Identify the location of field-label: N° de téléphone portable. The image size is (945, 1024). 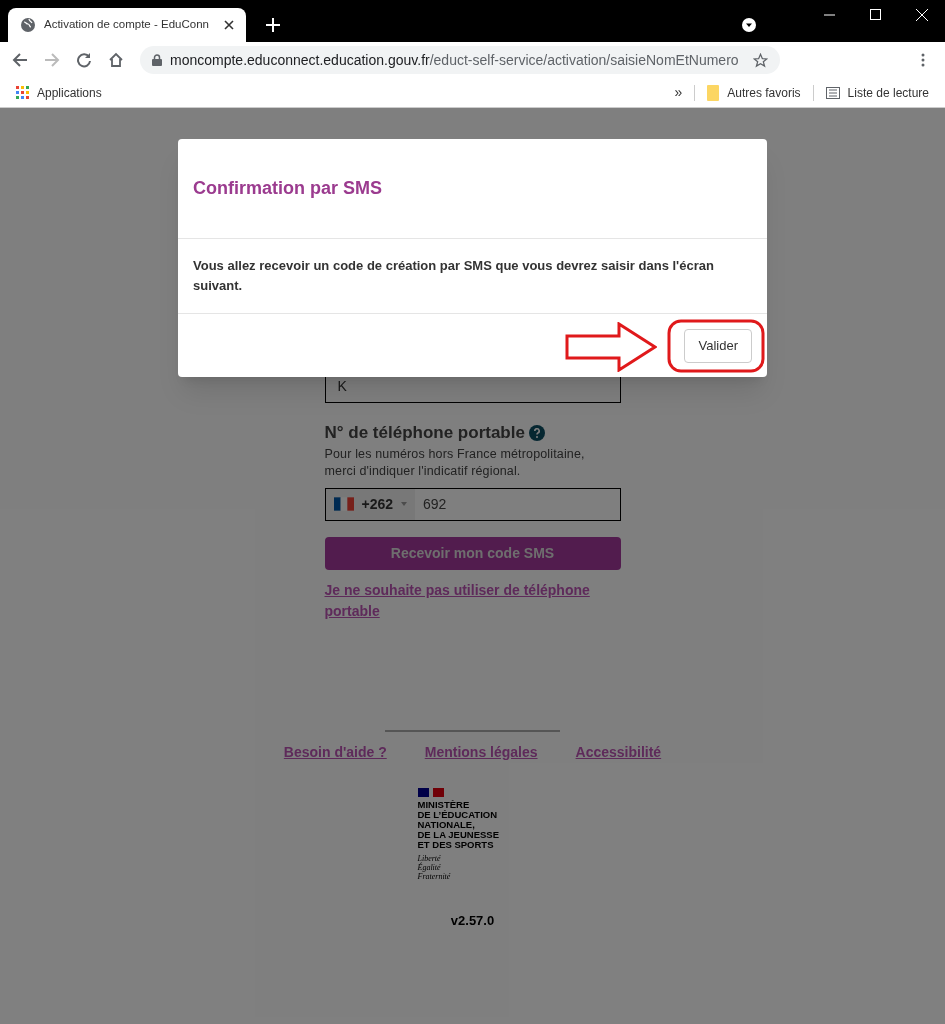
(424, 433).